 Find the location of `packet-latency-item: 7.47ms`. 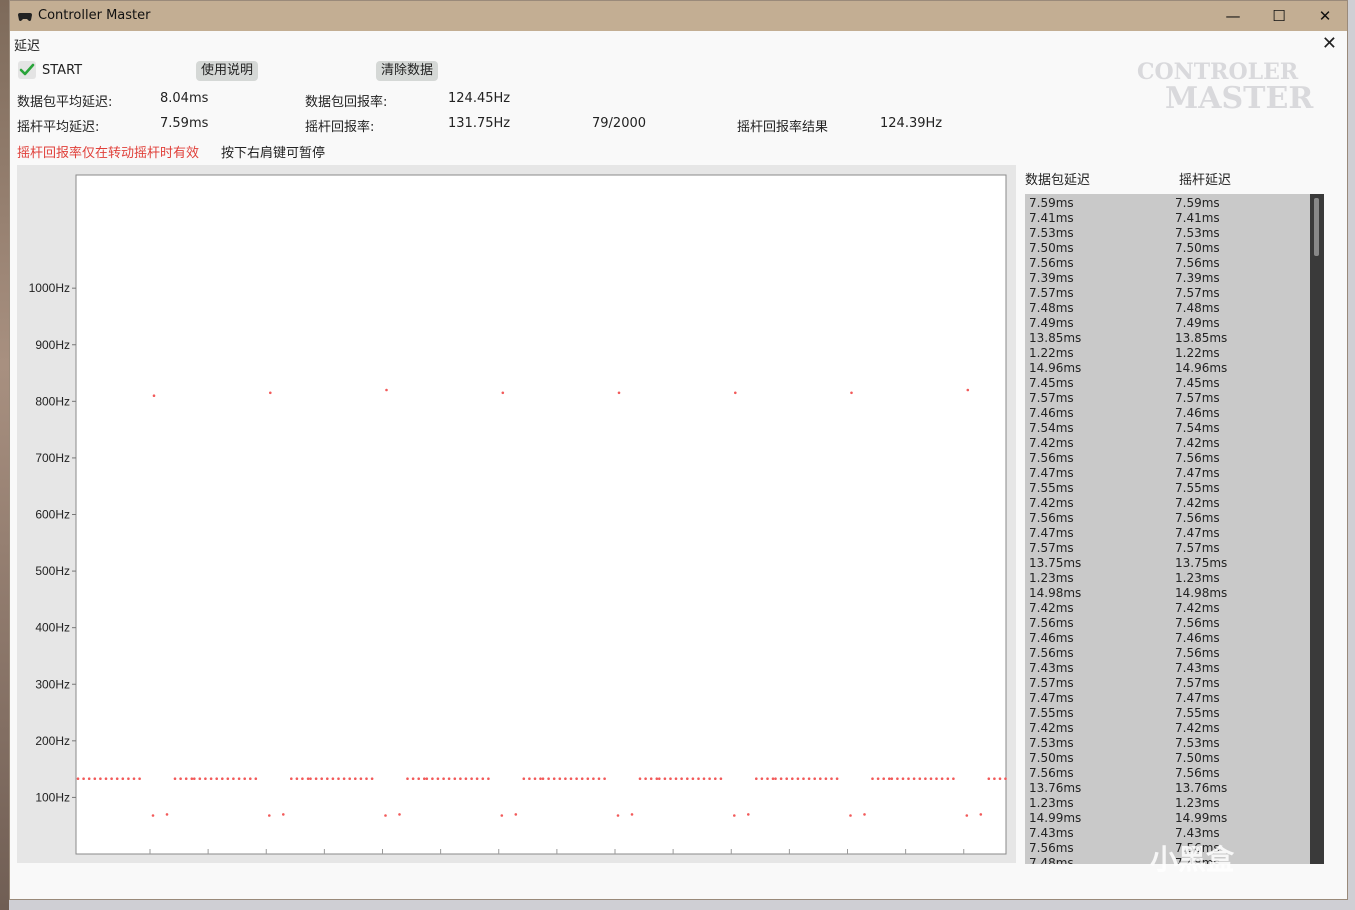

packet-latency-item: 7.47ms is located at coordinates (1051, 533).